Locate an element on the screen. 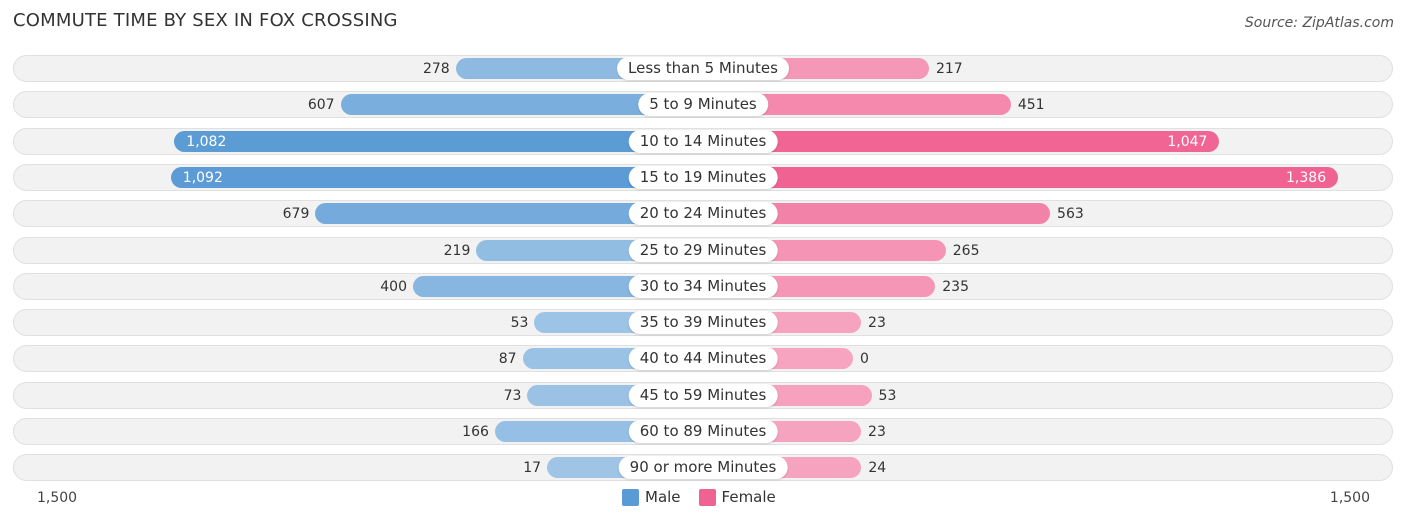 This screenshot has height=523, width=1406. value-label-female: 53 is located at coordinates (887, 395).